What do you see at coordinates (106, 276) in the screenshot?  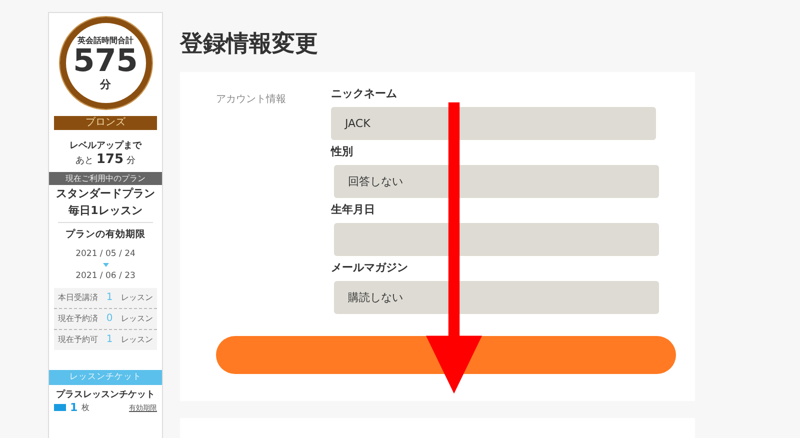 I see `end-date: 2021 / 06 / 23` at bounding box center [106, 276].